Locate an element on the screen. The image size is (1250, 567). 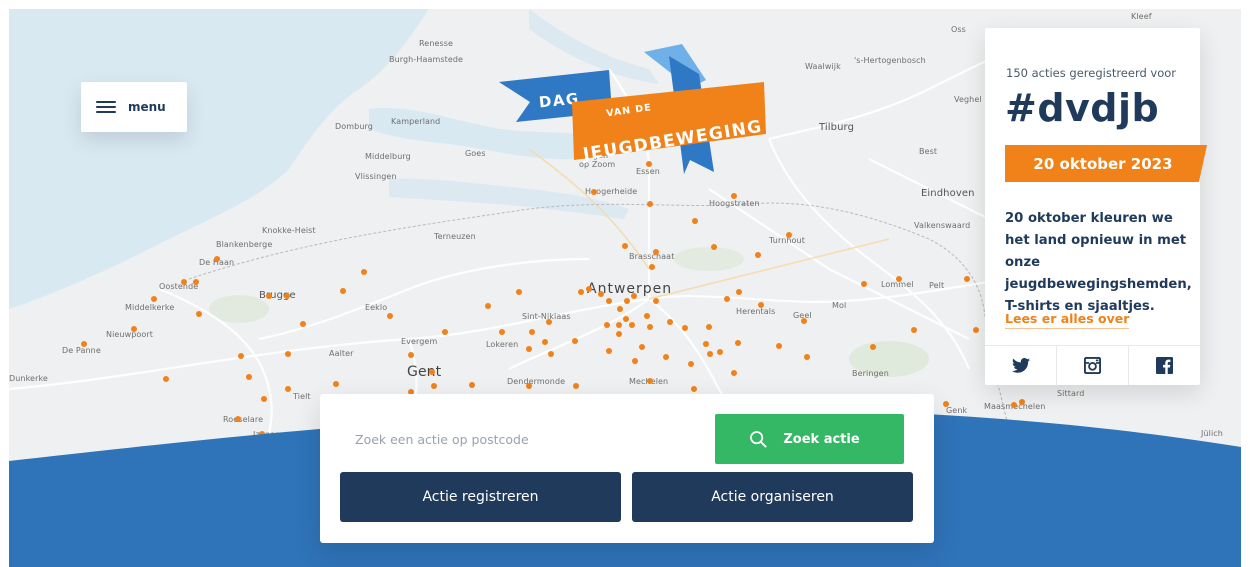
register-action-button: Actie registreren is located at coordinates (480, 497).